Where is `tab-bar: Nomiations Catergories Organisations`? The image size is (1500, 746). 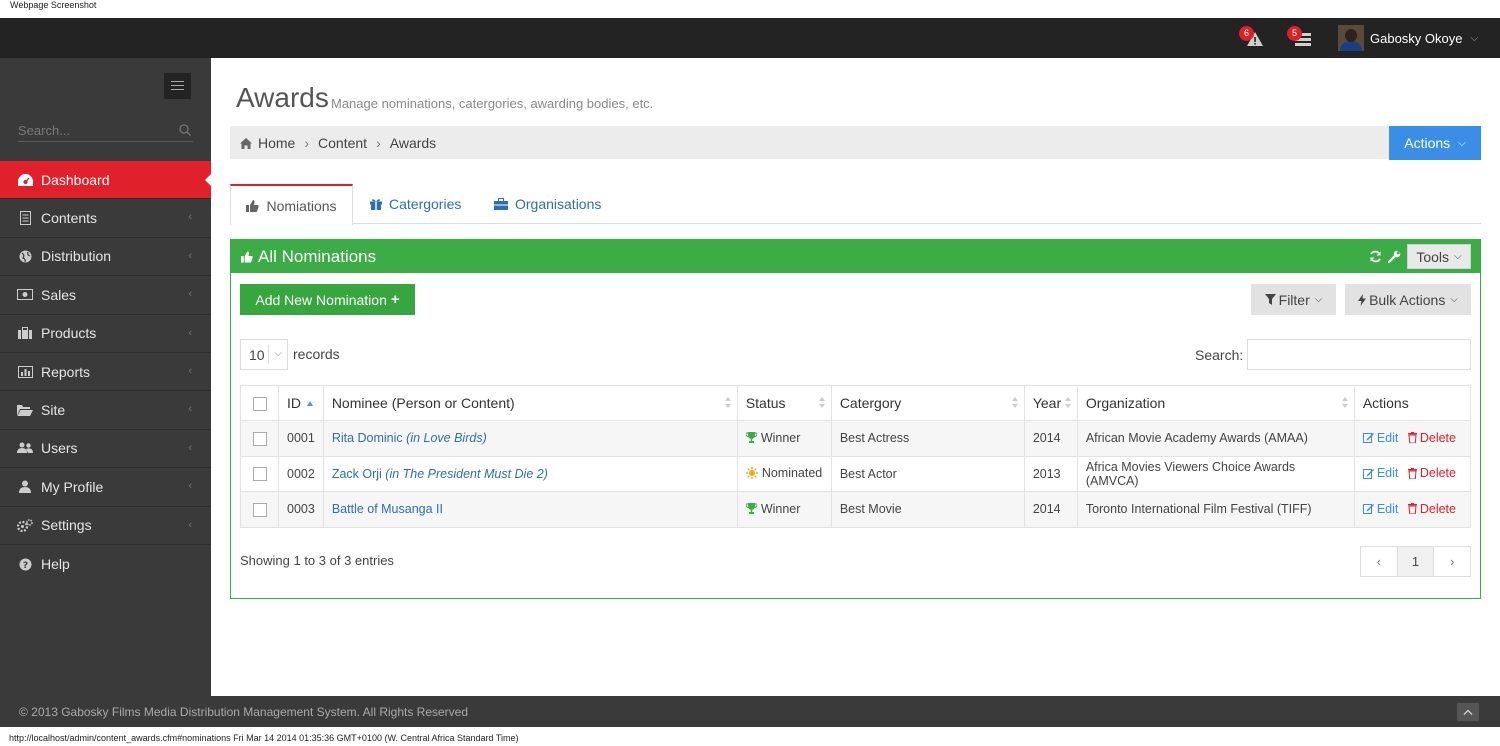 tab-bar: Nomiations Catergories Organisations is located at coordinates (855, 204).